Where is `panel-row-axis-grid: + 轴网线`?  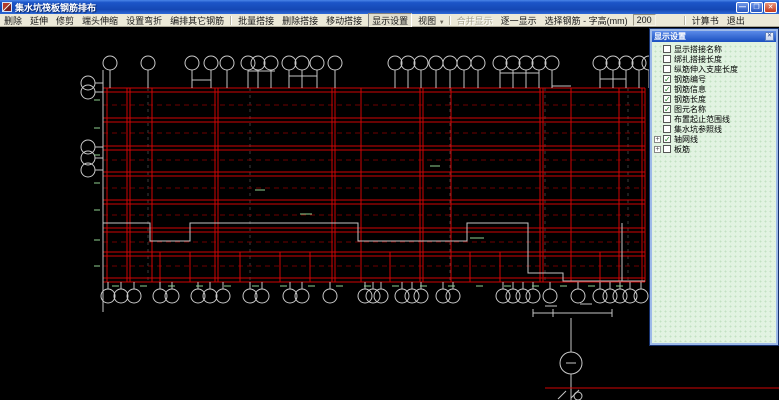 panel-row-axis-grid: + 轴网线 is located at coordinates (714, 139).